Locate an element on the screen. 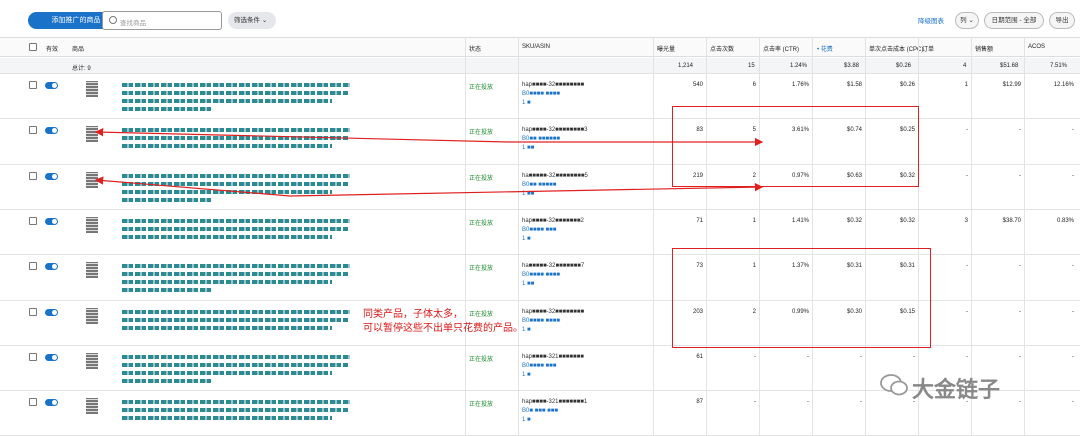 Image resolution: width=1080 pixels, height=436 pixels. wechat-icon is located at coordinates (894, 385).